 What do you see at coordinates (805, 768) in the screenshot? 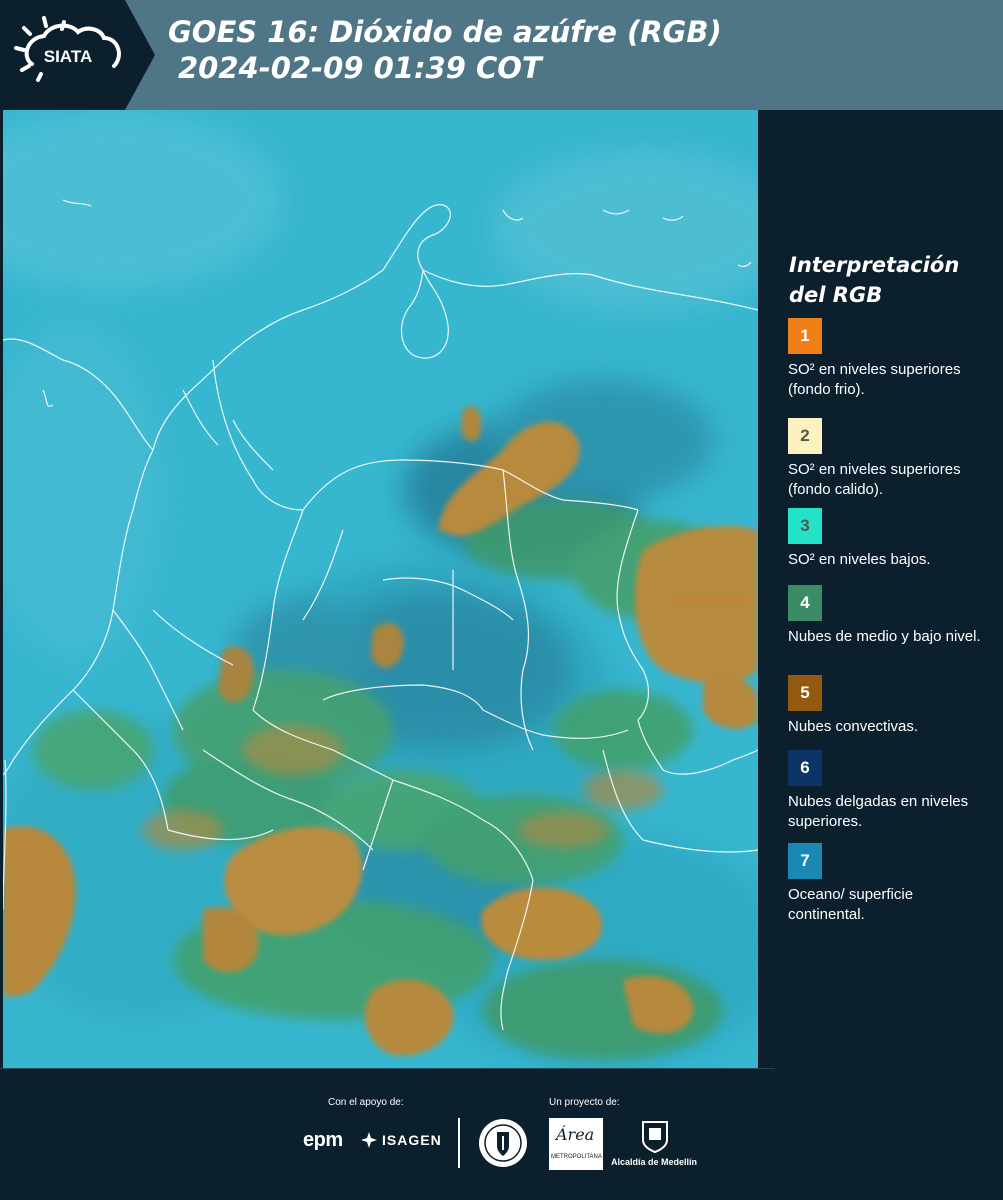
I see `legend-swatch: 6` at bounding box center [805, 768].